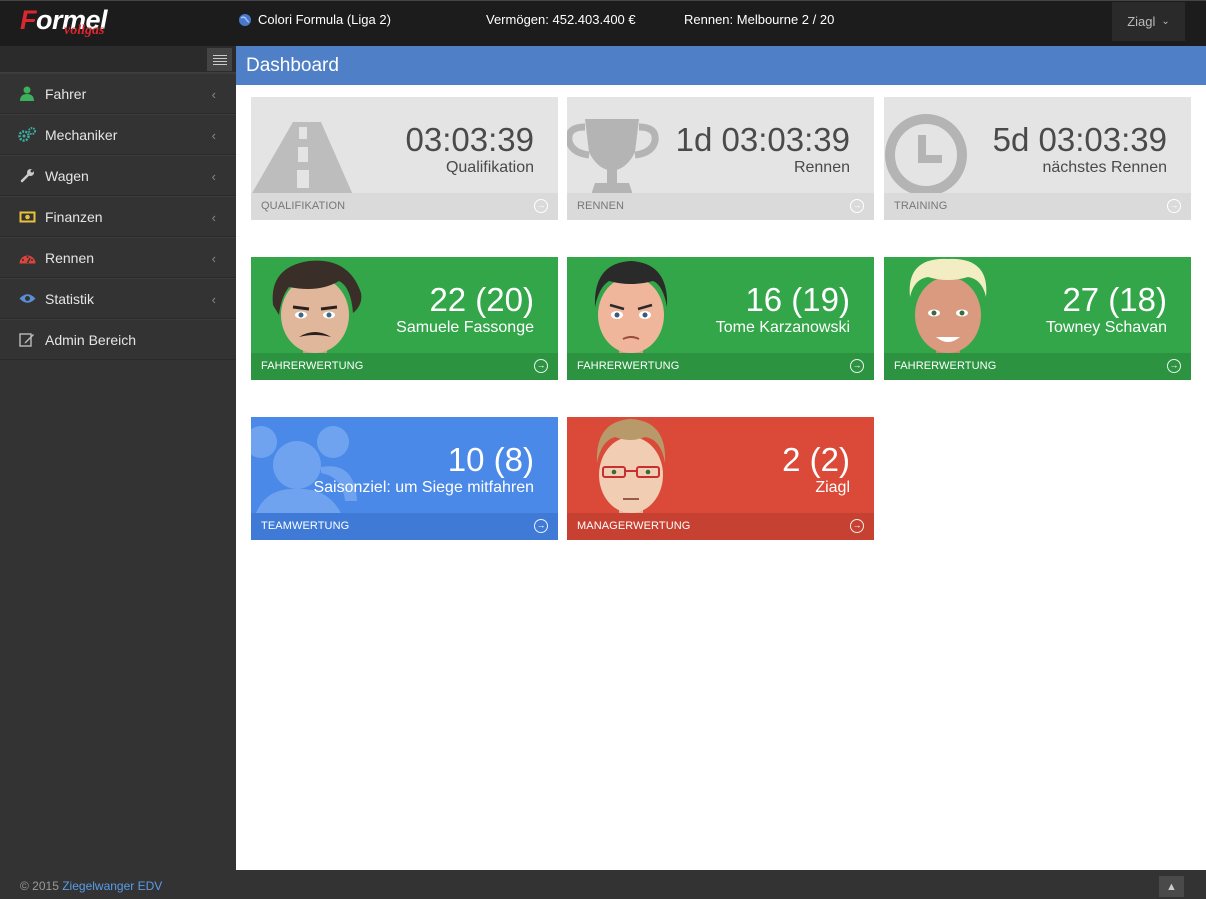 Image resolution: width=1206 pixels, height=899 pixels. I want to click on tile-subtitle: Rennen, so click(821, 167).